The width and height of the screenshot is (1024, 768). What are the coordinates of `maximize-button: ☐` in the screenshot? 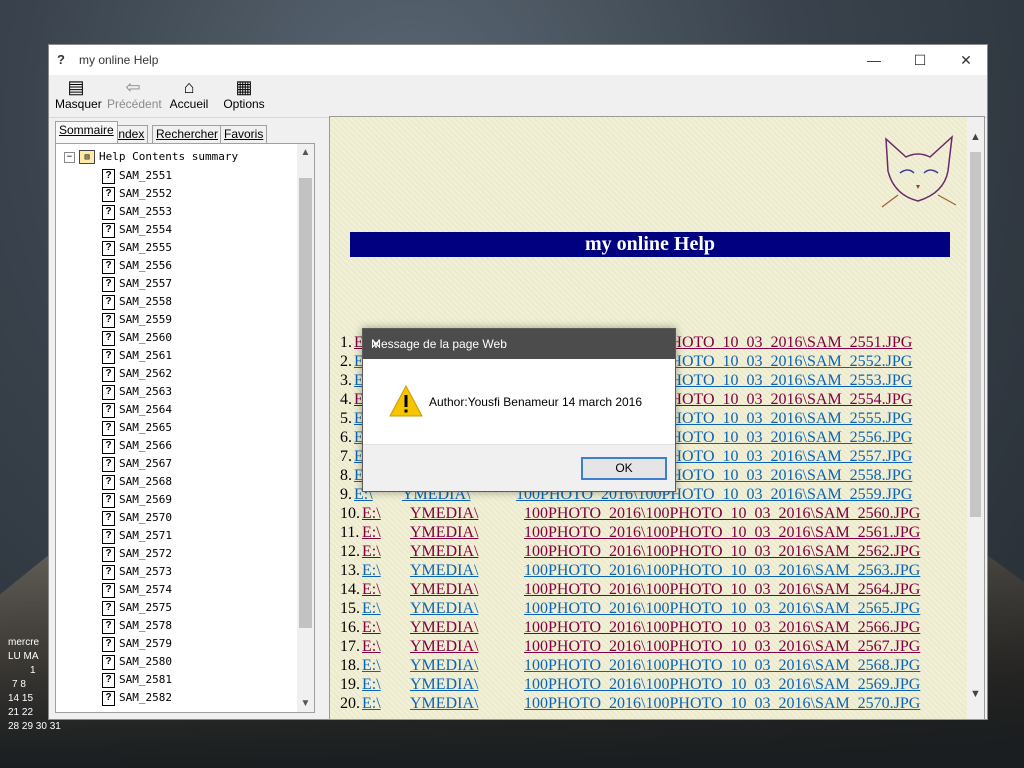 It's located at (920, 60).